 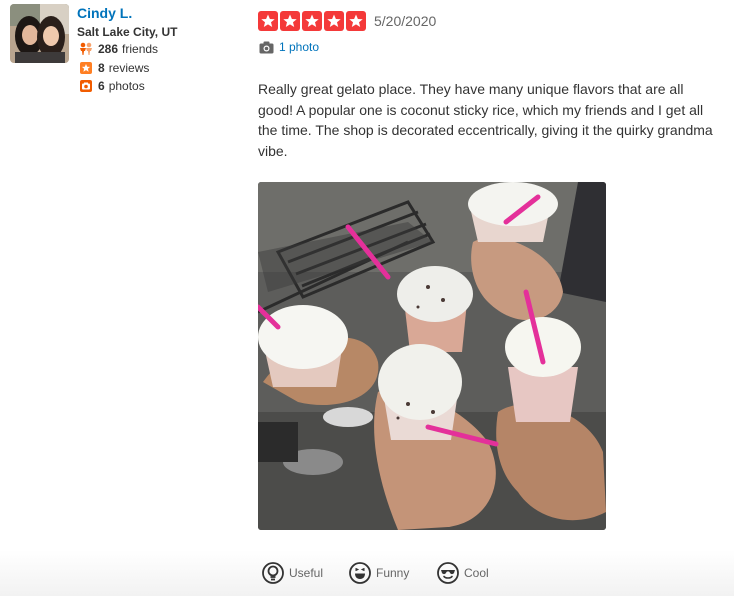 I want to click on review-photo-link: 1 photo, so click(x=289, y=47).